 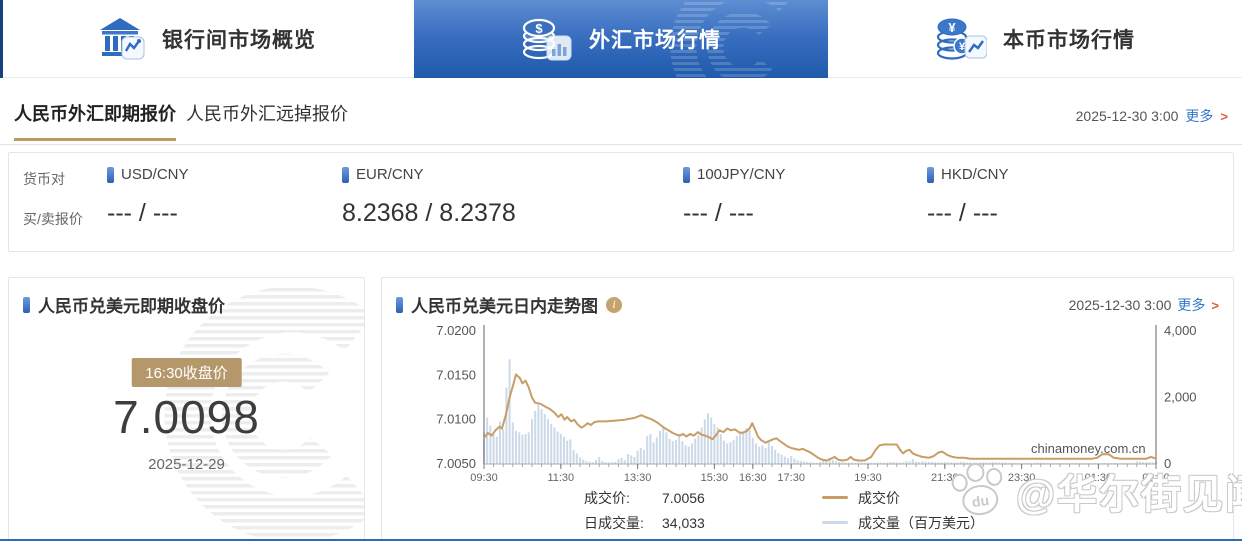 I want to click on stat-value: 7.0056, so click(x=683, y=497).